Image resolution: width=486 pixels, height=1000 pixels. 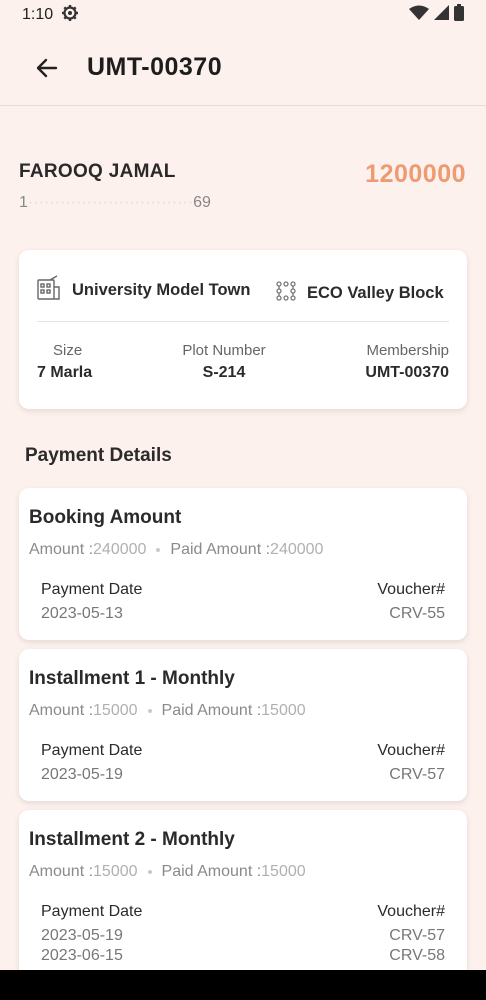 I want to click on block-info: ECO Valley Block, so click(x=359, y=293).